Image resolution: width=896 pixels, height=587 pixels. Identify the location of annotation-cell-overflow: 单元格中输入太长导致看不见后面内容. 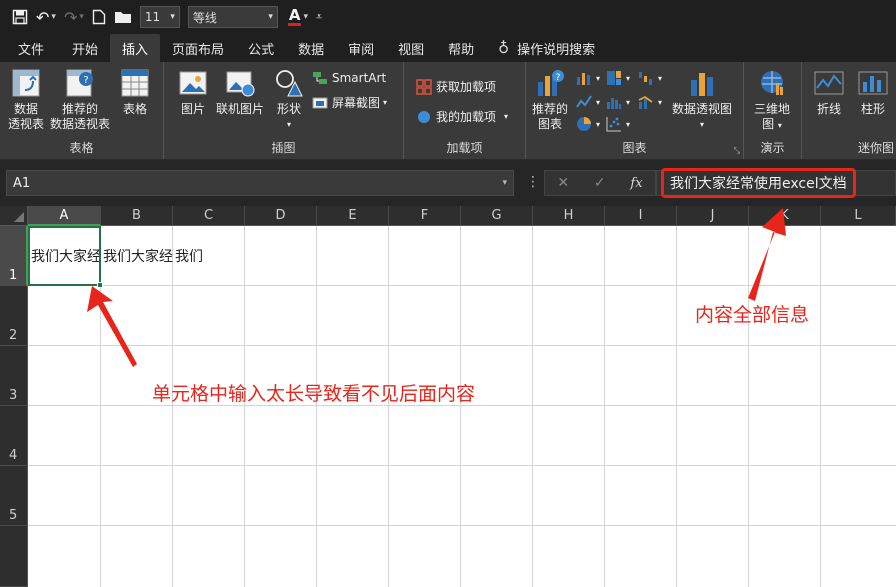
(314, 394).